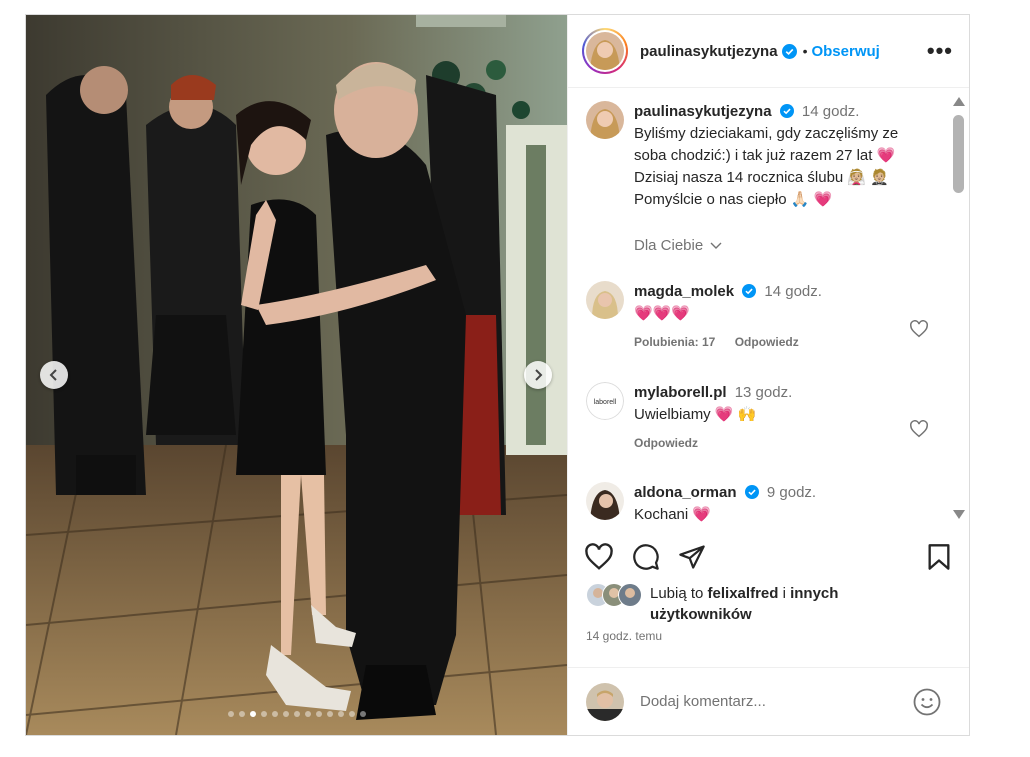  Describe the element at coordinates (679, 593) in the screenshot. I see `likes-prefix: Lubią to` at that location.